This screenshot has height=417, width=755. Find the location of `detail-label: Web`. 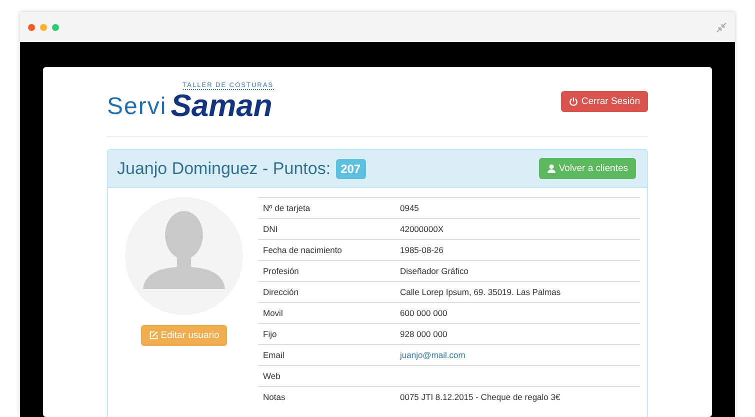

detail-label: Web is located at coordinates (271, 376).